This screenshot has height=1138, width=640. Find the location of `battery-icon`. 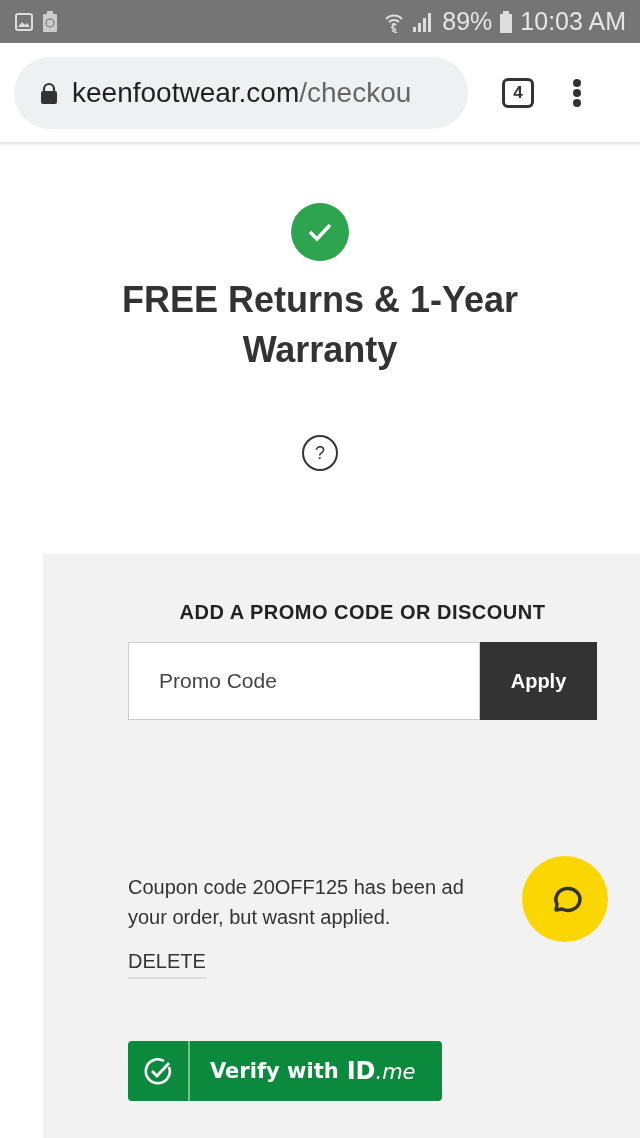

battery-icon is located at coordinates (506, 21).